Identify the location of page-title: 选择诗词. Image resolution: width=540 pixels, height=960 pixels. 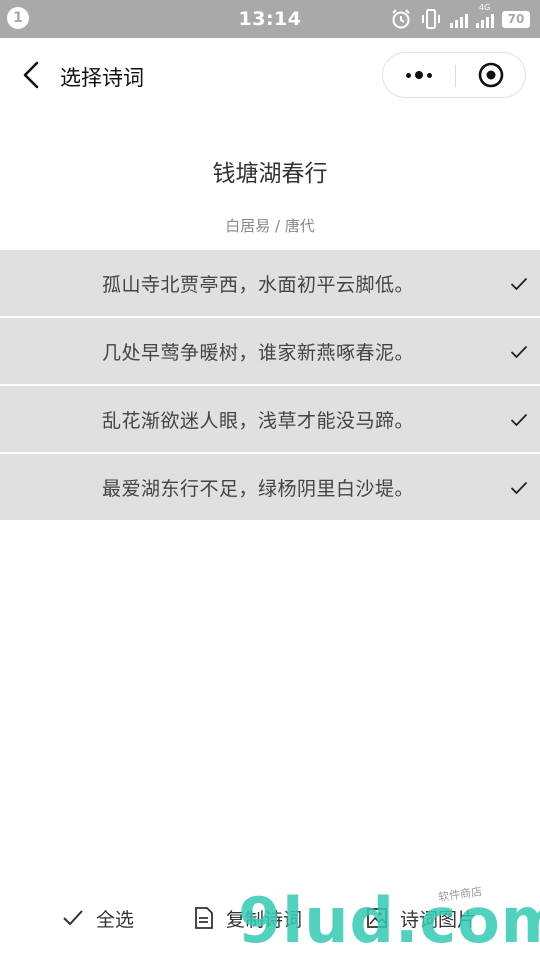
(102, 78).